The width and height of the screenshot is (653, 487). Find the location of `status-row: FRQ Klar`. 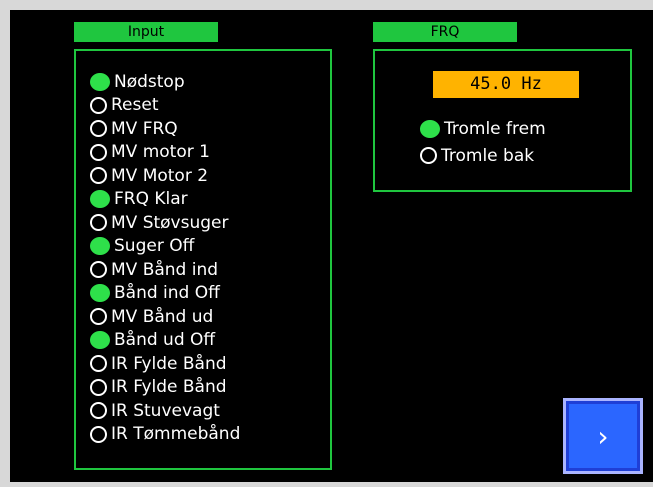

status-row: FRQ Klar is located at coordinates (139, 199).